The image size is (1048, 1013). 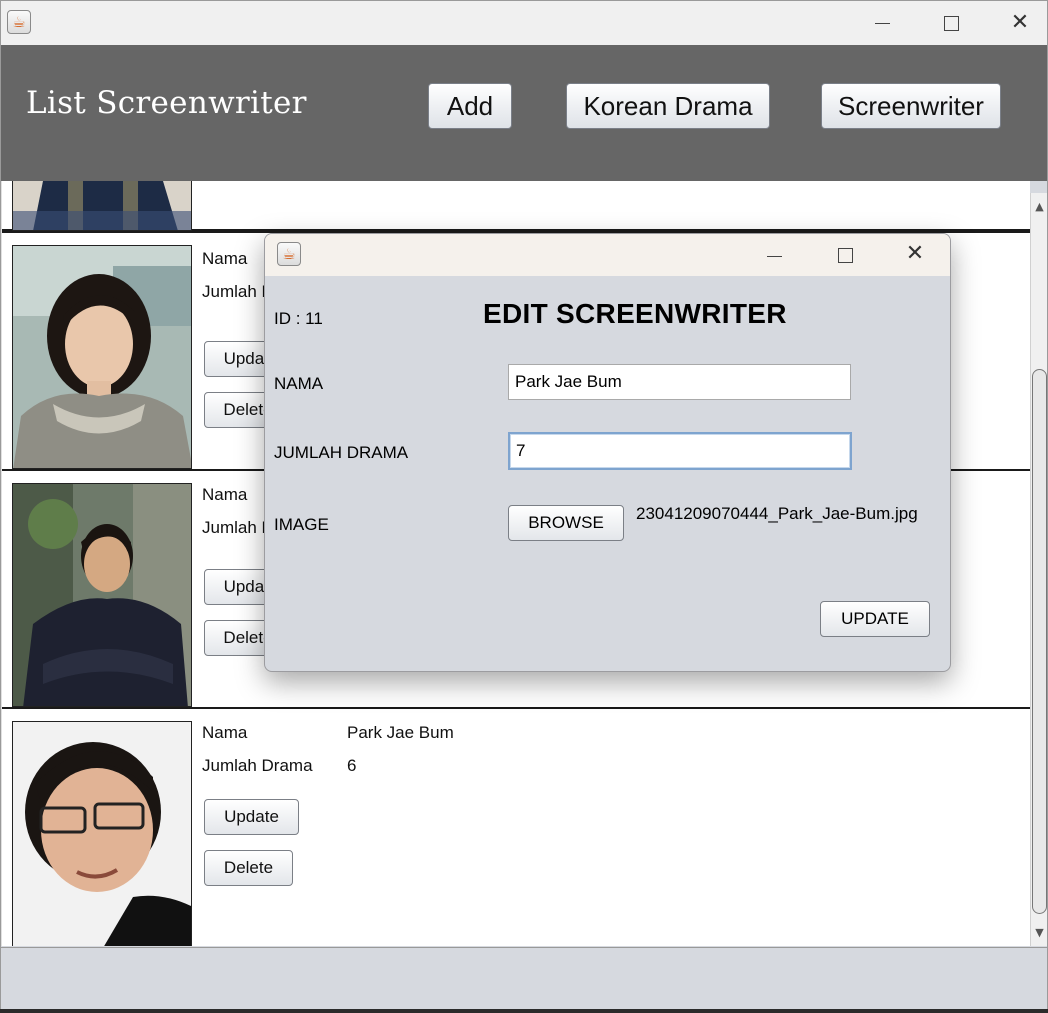 I want to click on add-button: Add, so click(x=470, y=106).